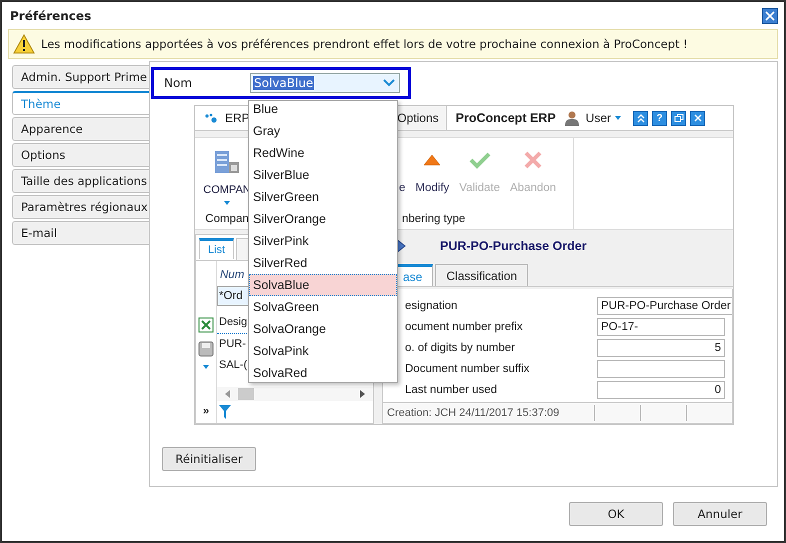 This screenshot has height=543, width=786. Describe the element at coordinates (402, 188) in the screenshot. I see `ribbon-button: e` at that location.